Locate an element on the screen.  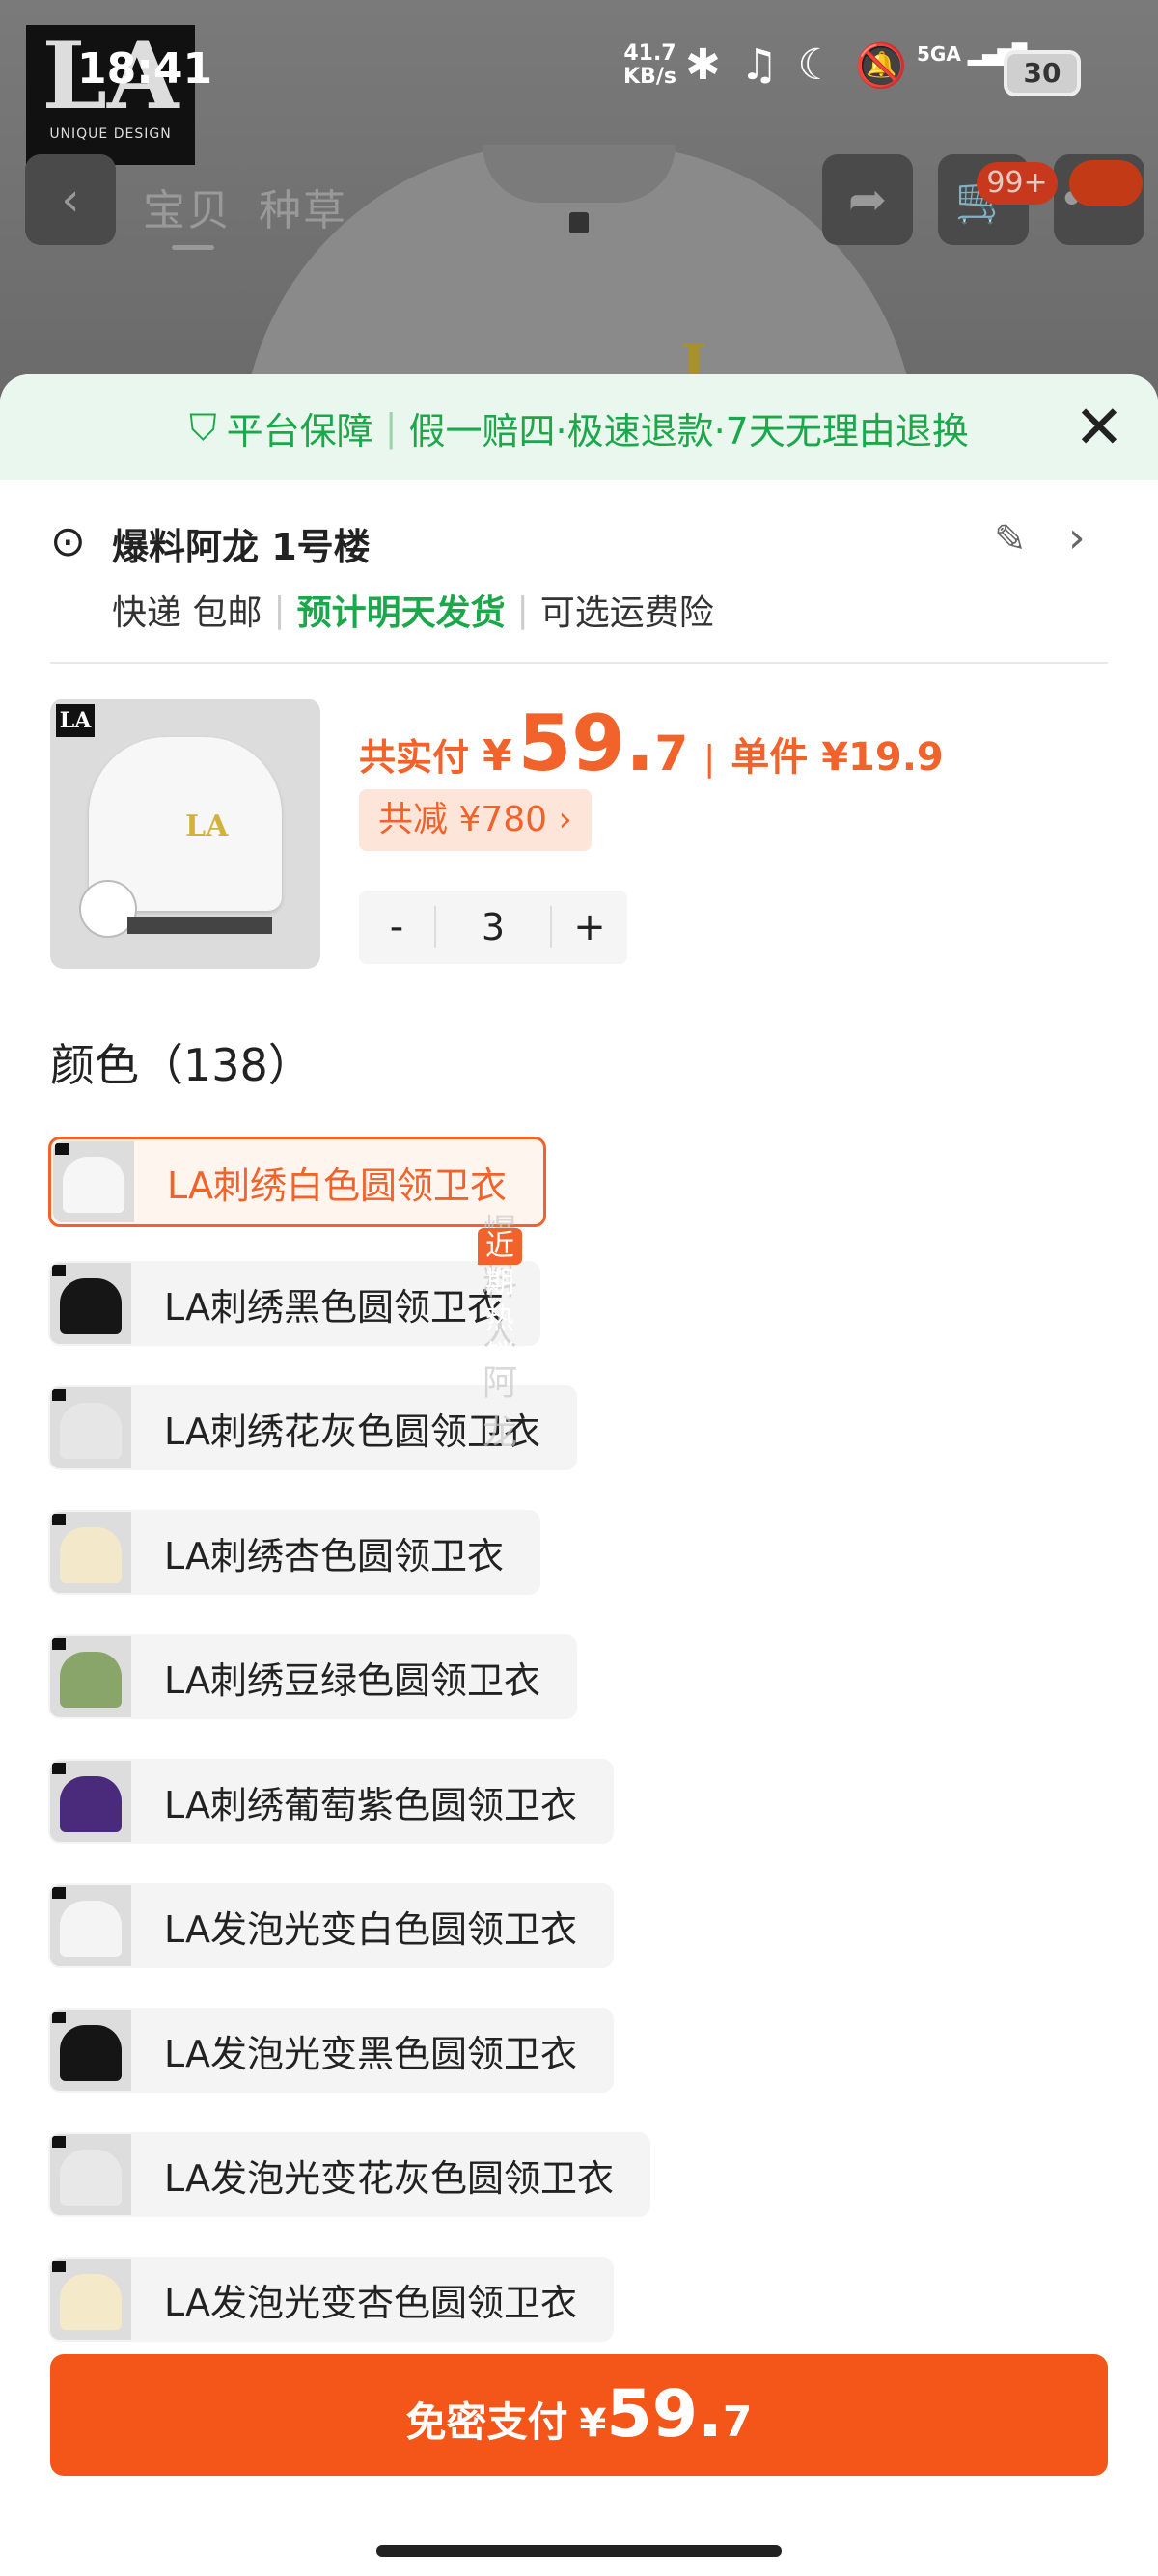
guarantee-title: 平台保障 is located at coordinates (299, 430).